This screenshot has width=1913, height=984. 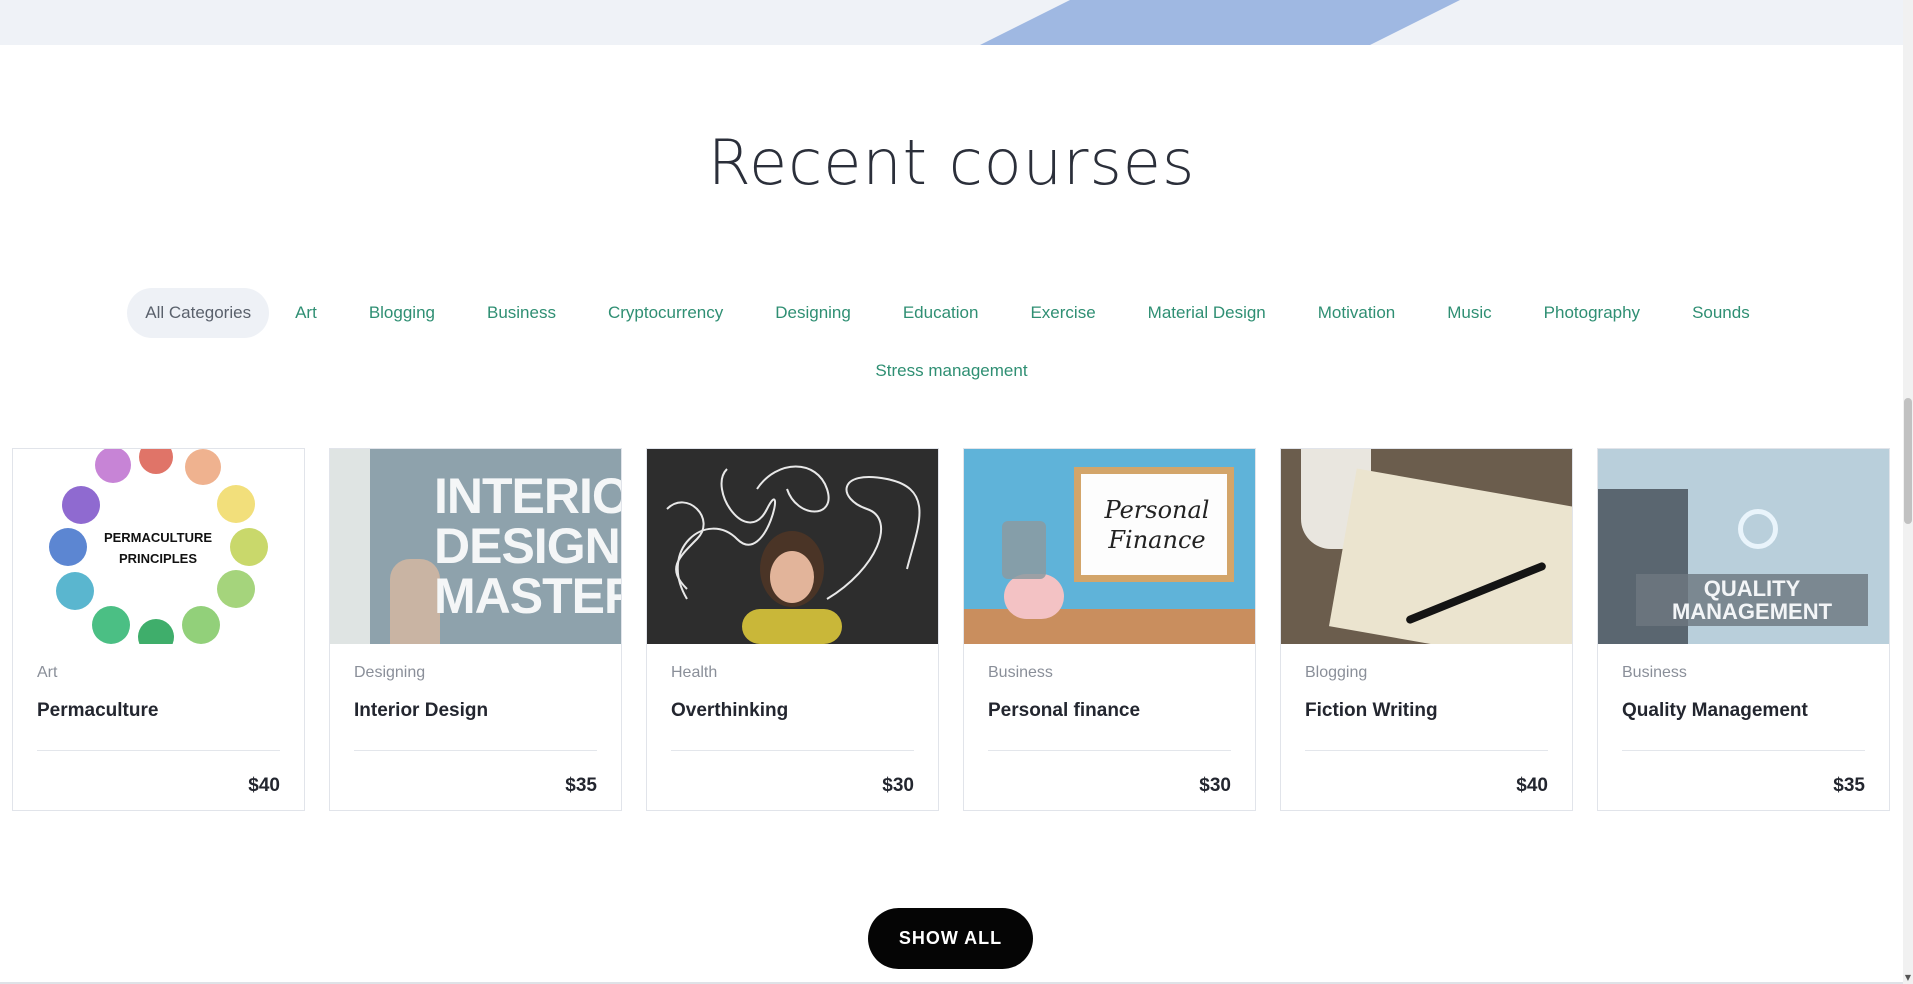 I want to click on filter-exercise: Exercise, so click(x=1062, y=313).